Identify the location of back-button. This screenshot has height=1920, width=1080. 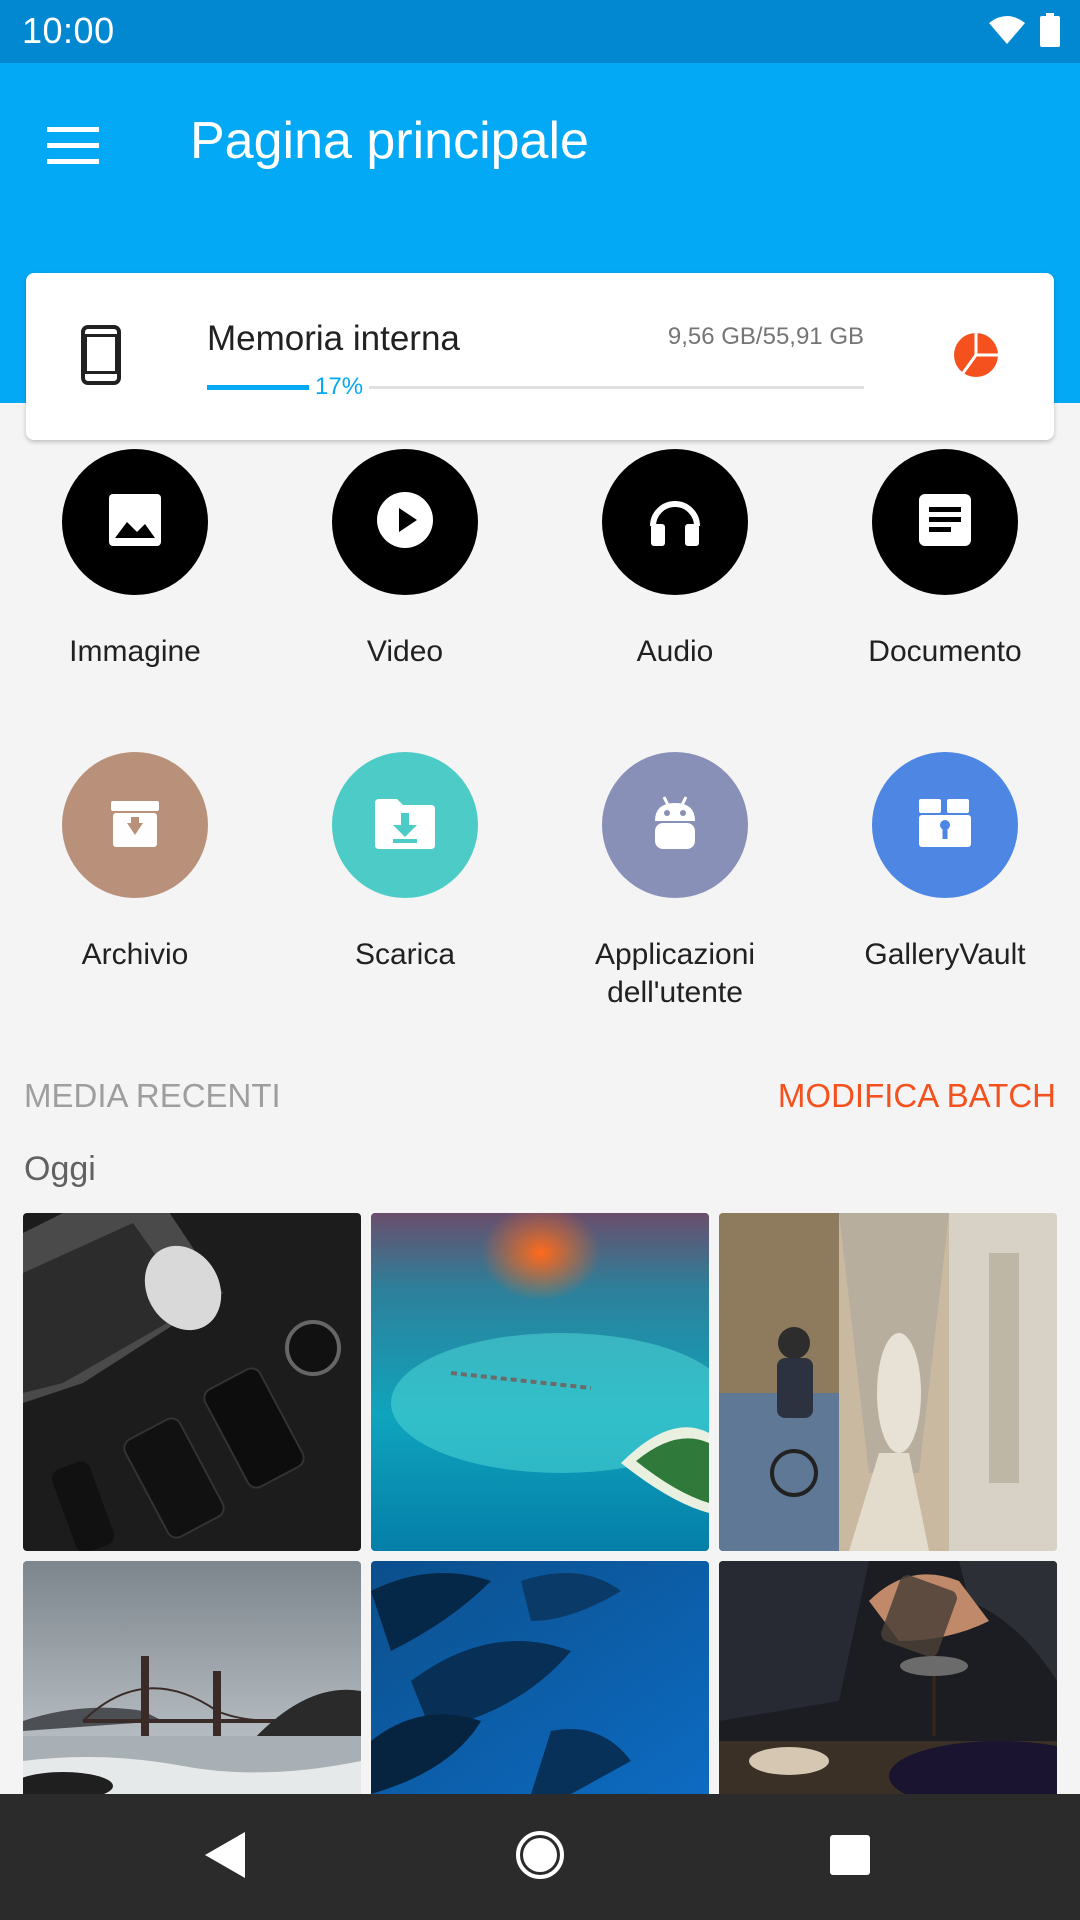
(225, 1857).